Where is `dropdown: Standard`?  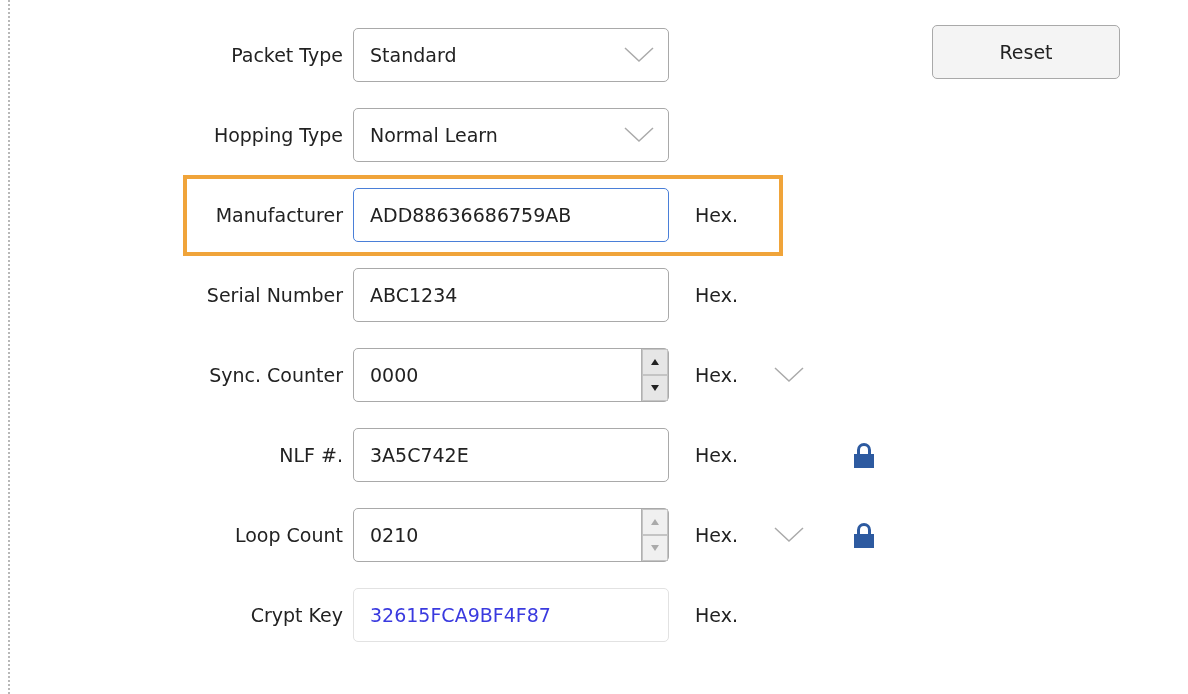
dropdown: Standard is located at coordinates (511, 55).